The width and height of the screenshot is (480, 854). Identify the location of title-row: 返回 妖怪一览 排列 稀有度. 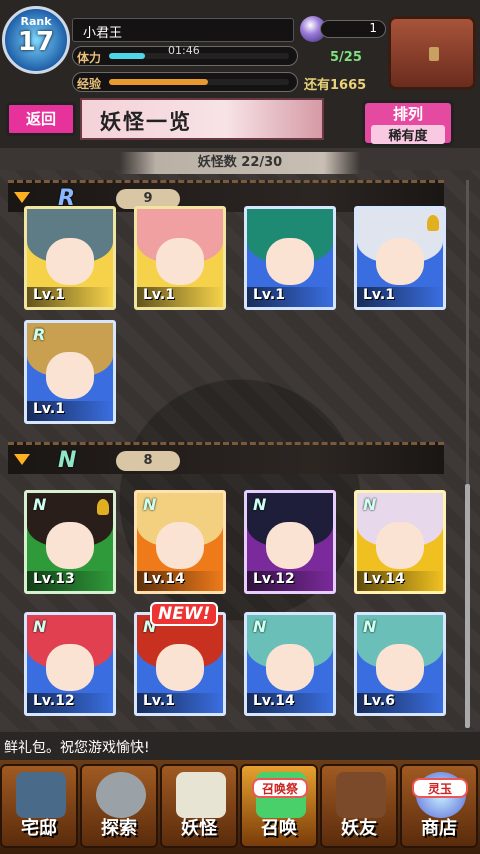
(240, 122).